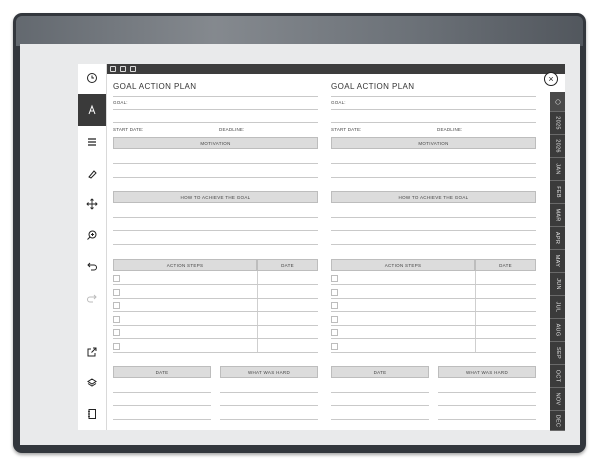  Describe the element at coordinates (92, 383) in the screenshot. I see `layers-icon` at that location.